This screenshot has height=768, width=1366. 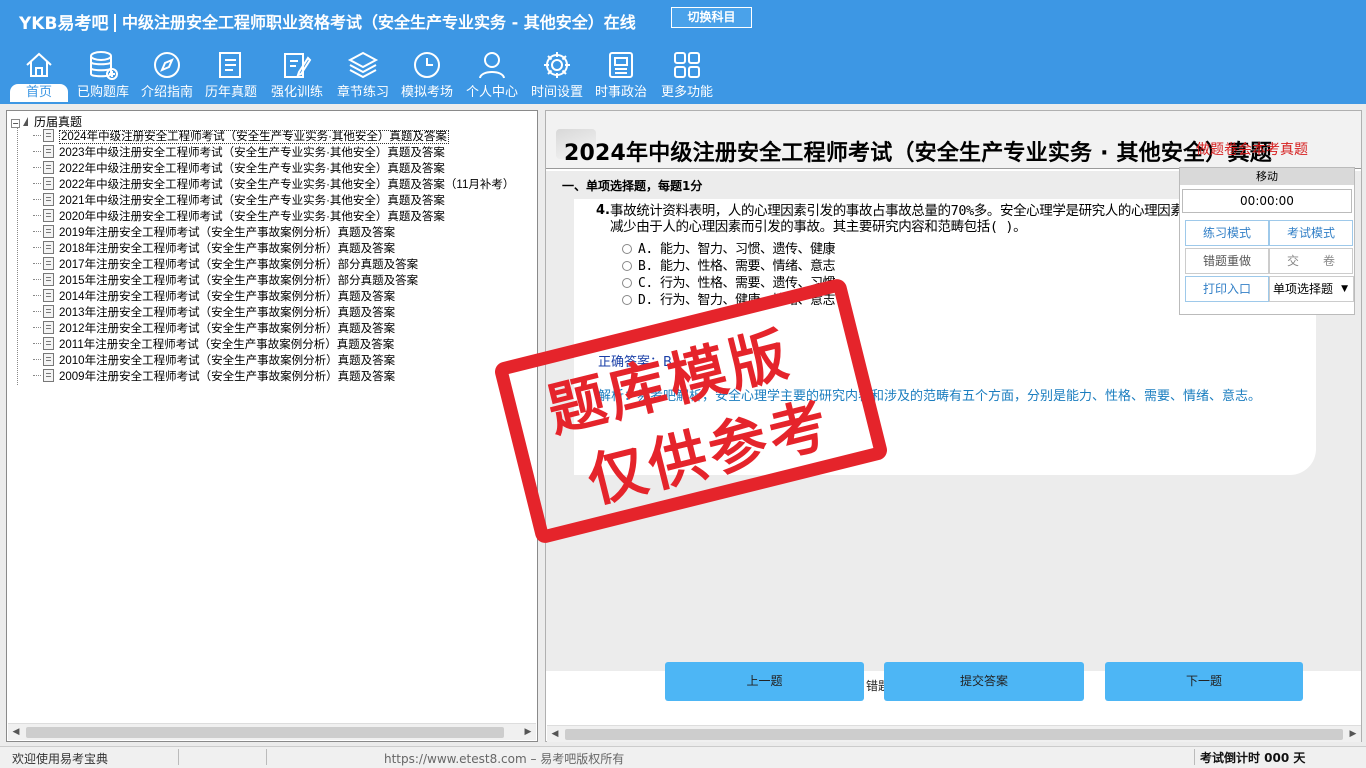 I want to click on tree-item: 2017年注册安全工程师考试（安全生产事故案例分析）部分真题及答案, so click(x=225, y=265).